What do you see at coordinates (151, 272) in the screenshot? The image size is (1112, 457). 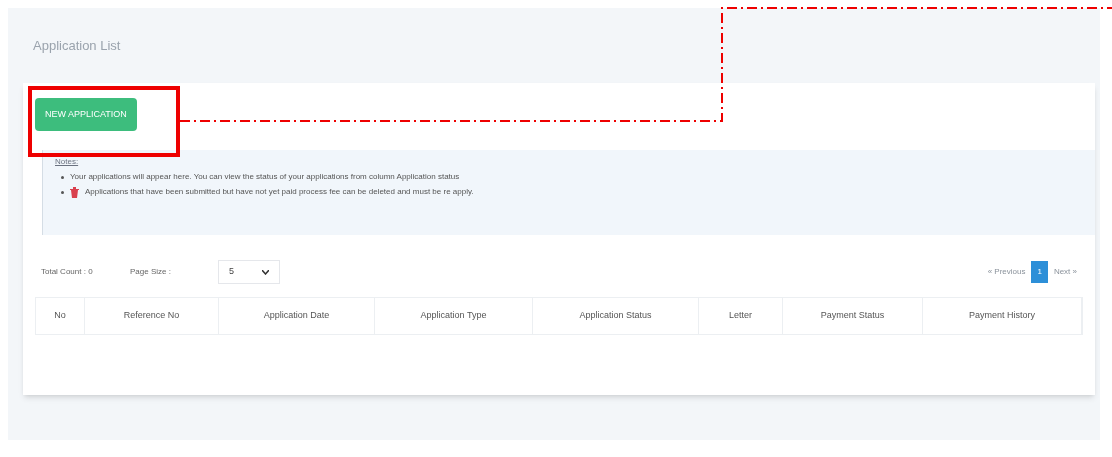 I see `page-size-label: Page Size :` at bounding box center [151, 272].